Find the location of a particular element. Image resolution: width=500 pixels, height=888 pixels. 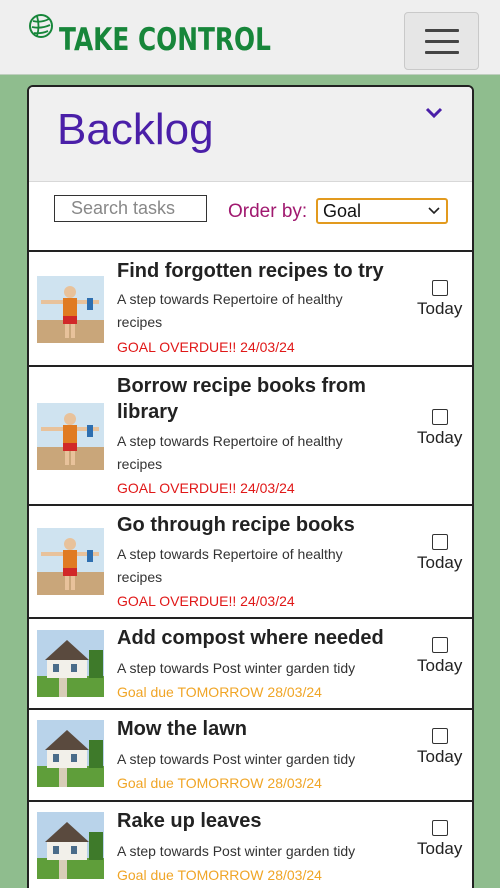

task-title: Borrow recipe books from library is located at coordinates (241, 399).